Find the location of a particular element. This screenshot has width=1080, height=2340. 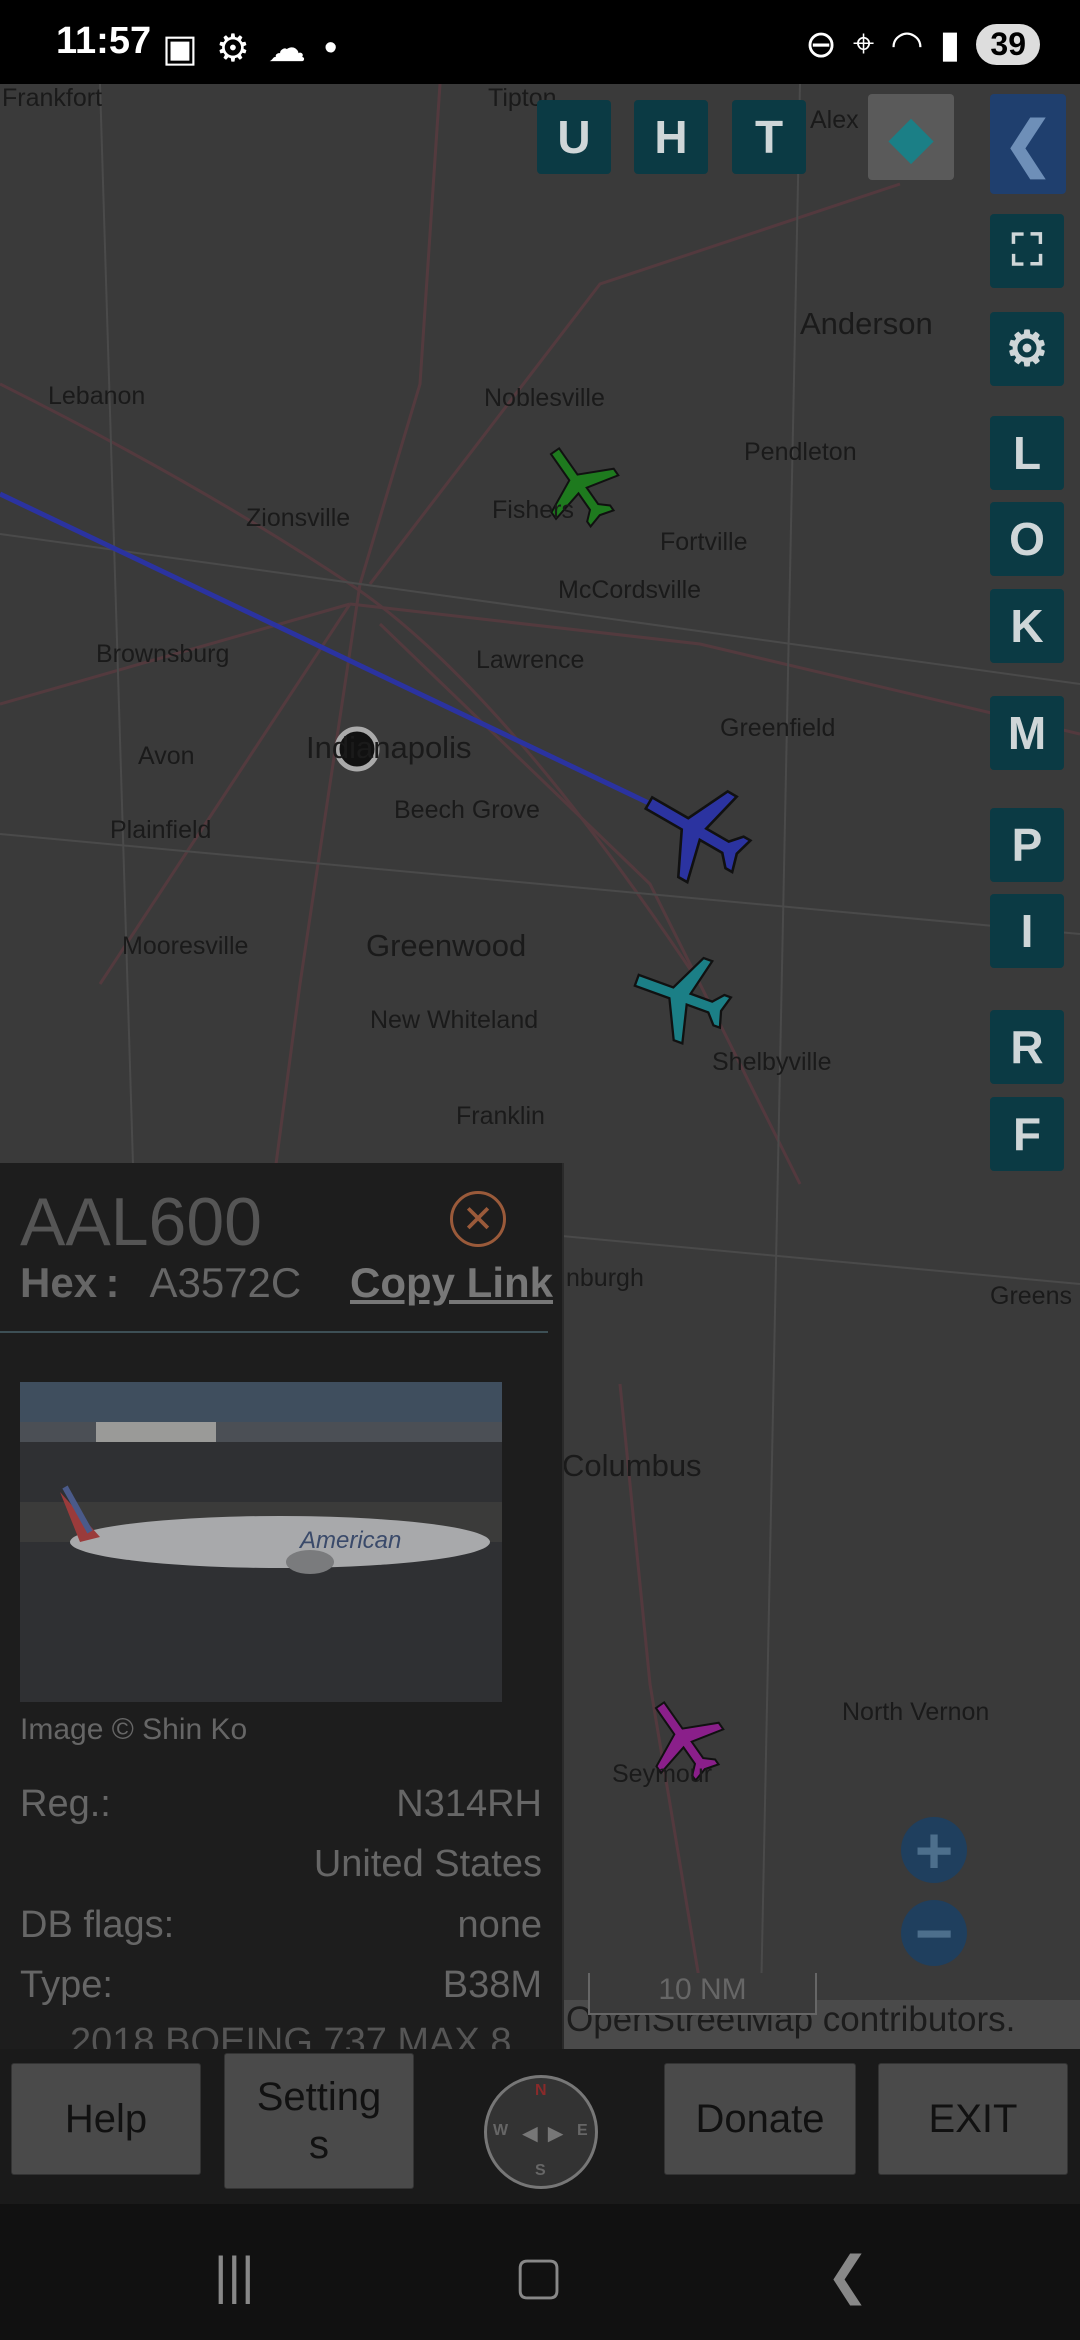

db-flags-value: none is located at coordinates (499, 1925).